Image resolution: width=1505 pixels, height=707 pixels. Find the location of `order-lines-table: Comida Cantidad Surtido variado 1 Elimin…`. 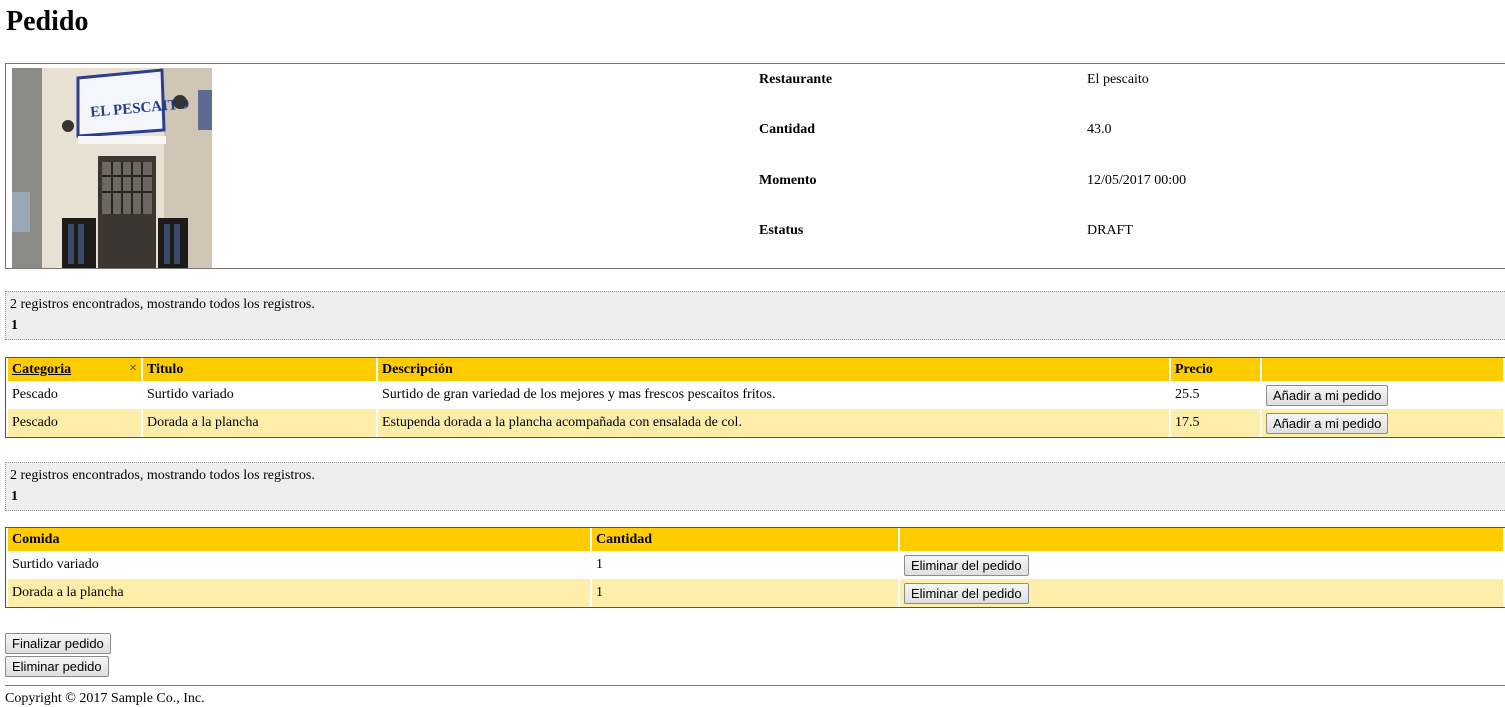

order-lines-table: Comida Cantidad Surtido variado 1 Elimin… is located at coordinates (755, 567).